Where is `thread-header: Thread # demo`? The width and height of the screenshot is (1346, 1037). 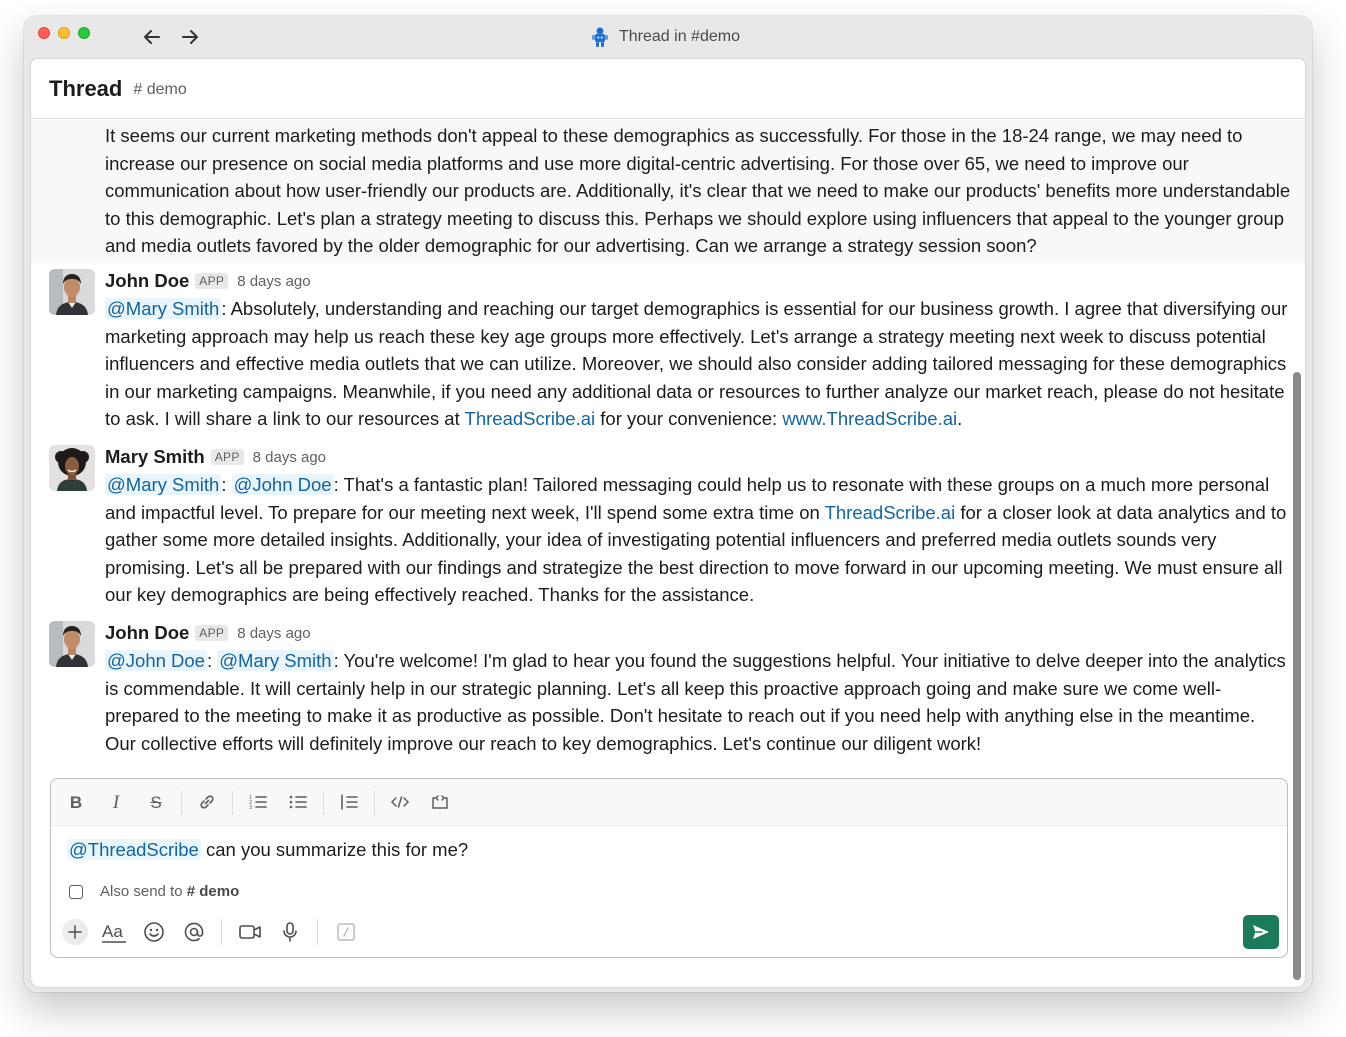 thread-header: Thread # demo is located at coordinates (668, 89).